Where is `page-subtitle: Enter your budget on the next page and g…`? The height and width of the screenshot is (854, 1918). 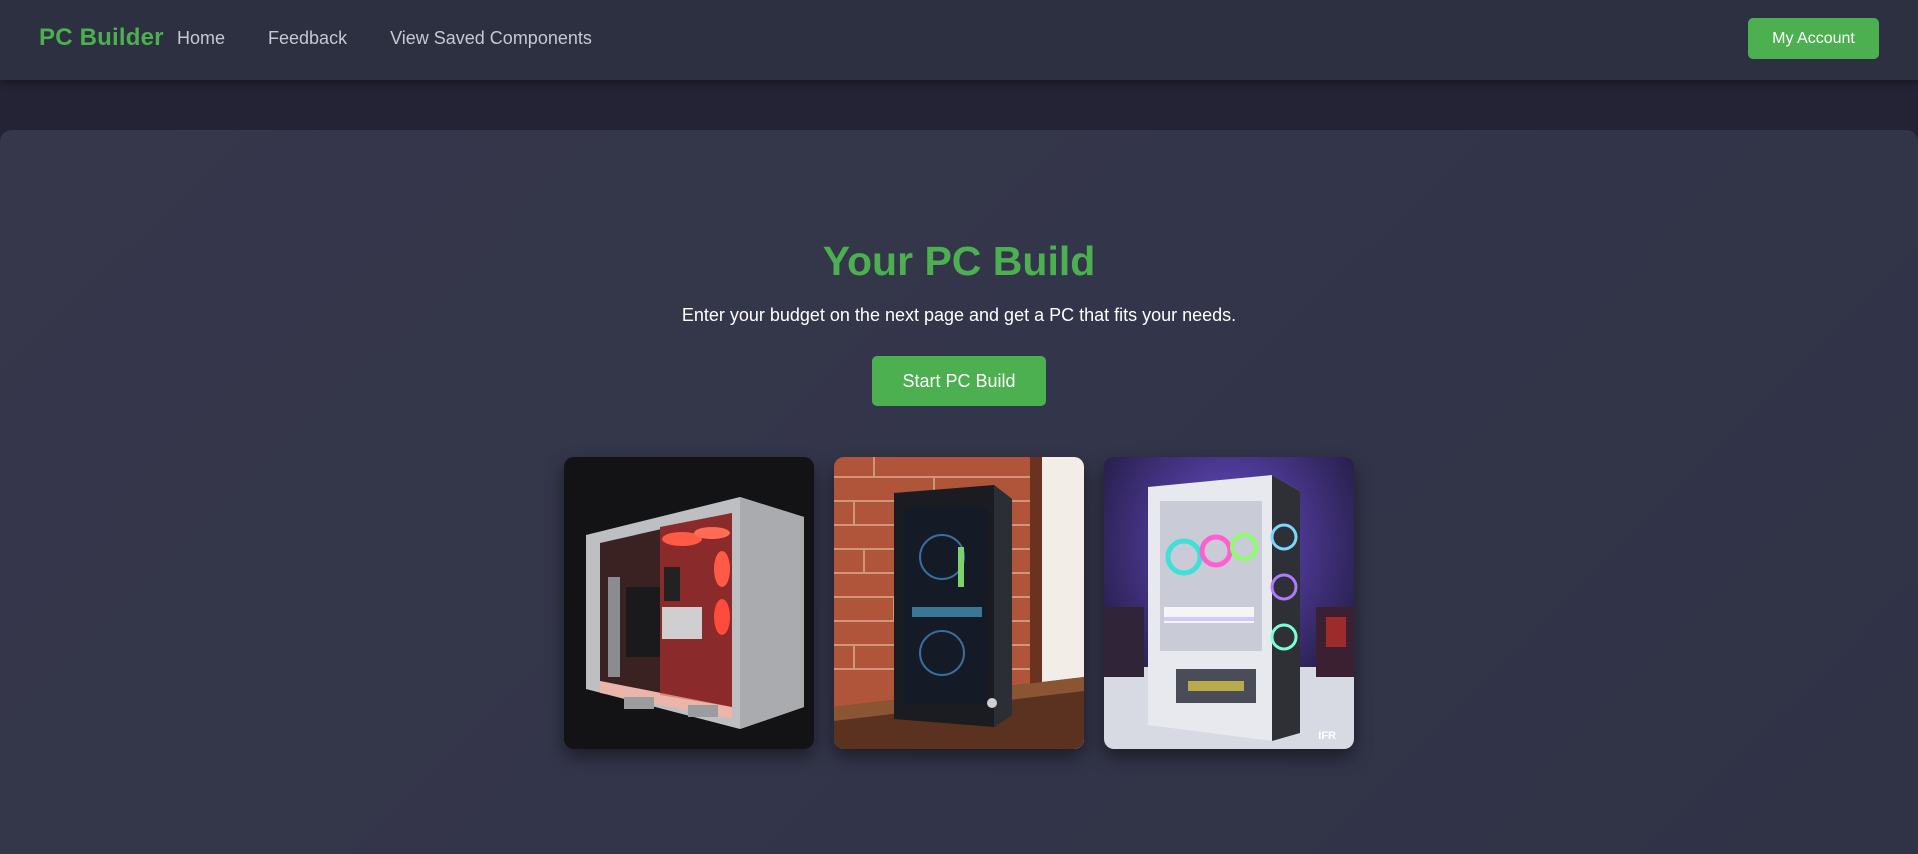
page-subtitle: Enter your budget on the next page and g… is located at coordinates (959, 315).